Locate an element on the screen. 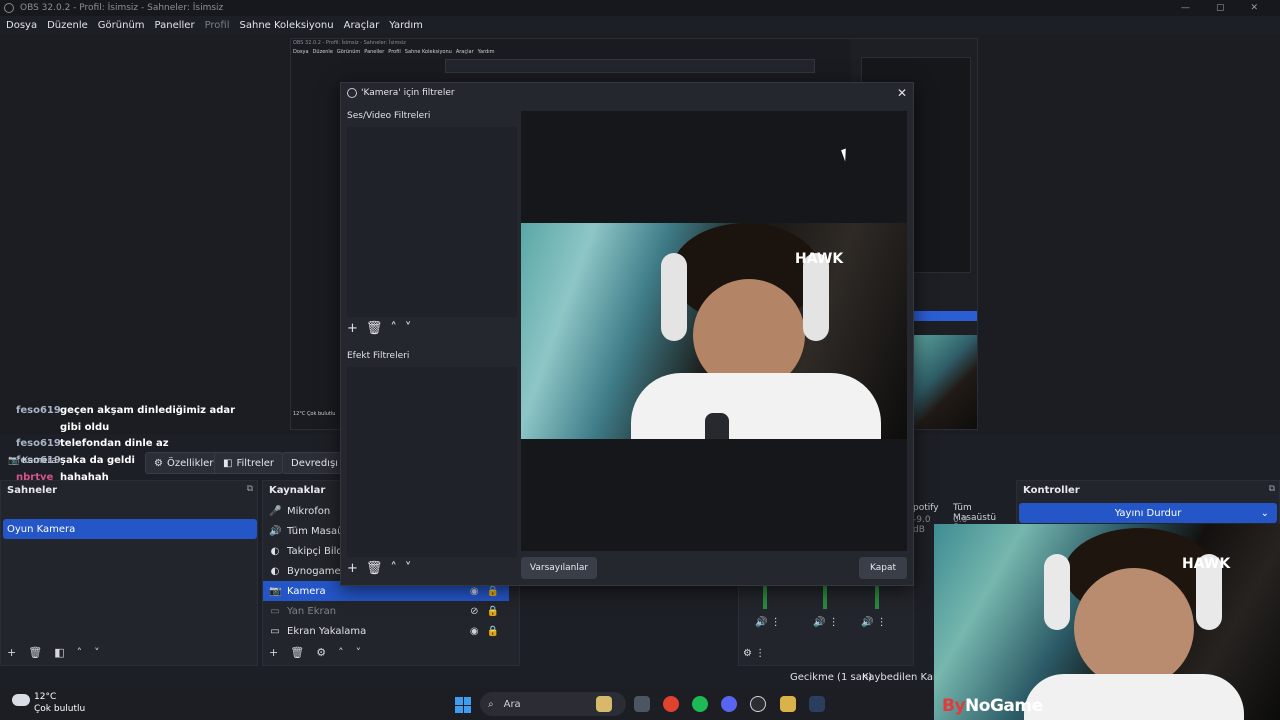 The height and width of the screenshot is (720, 1280). chat-text: telefondan dinle az is located at coordinates (114, 444).